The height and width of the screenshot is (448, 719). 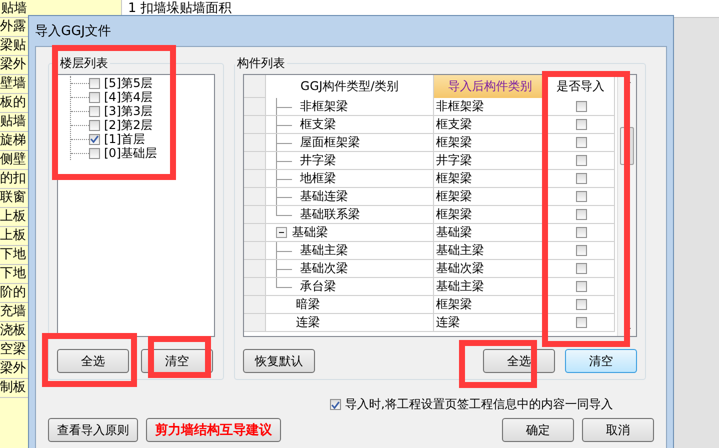 I want to click on floor-item: [3]第3层, so click(x=128, y=111).